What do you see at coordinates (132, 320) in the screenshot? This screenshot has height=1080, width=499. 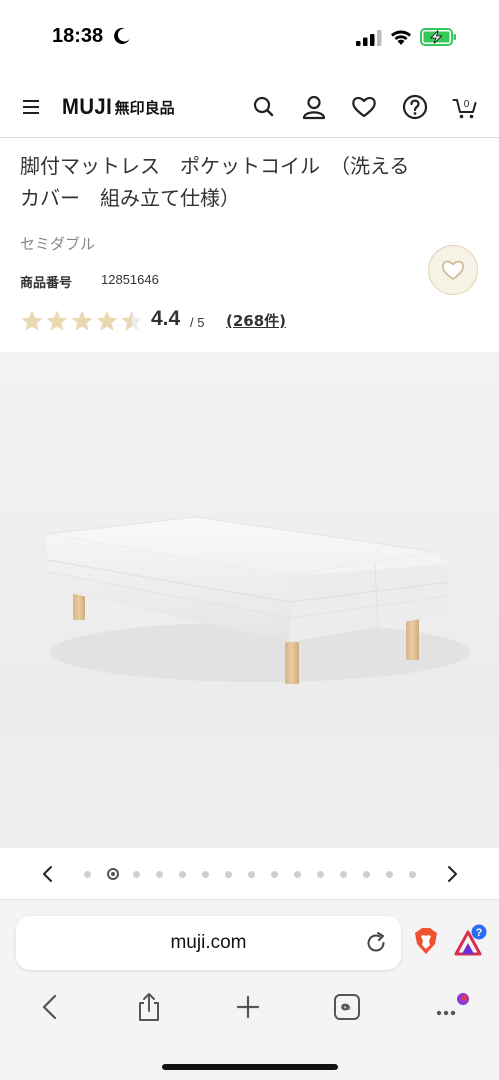 I see `star-half-icon` at bounding box center [132, 320].